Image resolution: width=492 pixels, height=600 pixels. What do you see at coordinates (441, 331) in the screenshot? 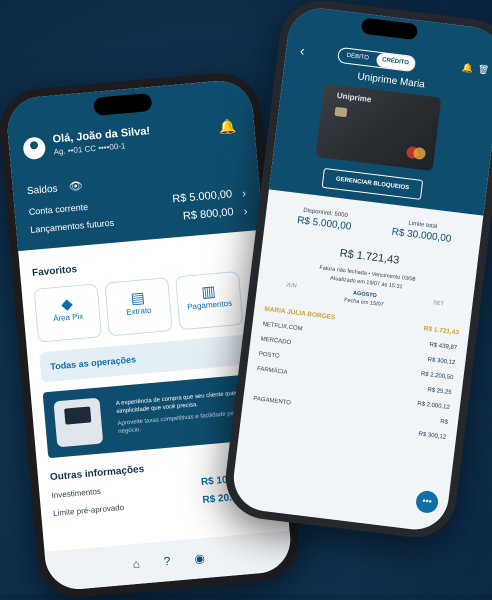
I see `holder-total: R$ 1.721,43` at bounding box center [441, 331].